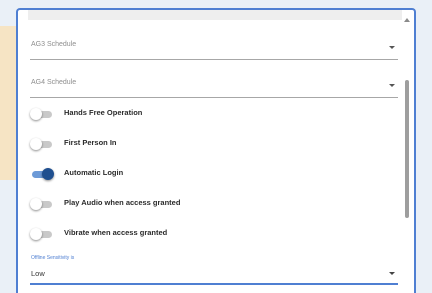  I want to click on toggle-hands-free-operation: Hands Free Operation, so click(180, 114).